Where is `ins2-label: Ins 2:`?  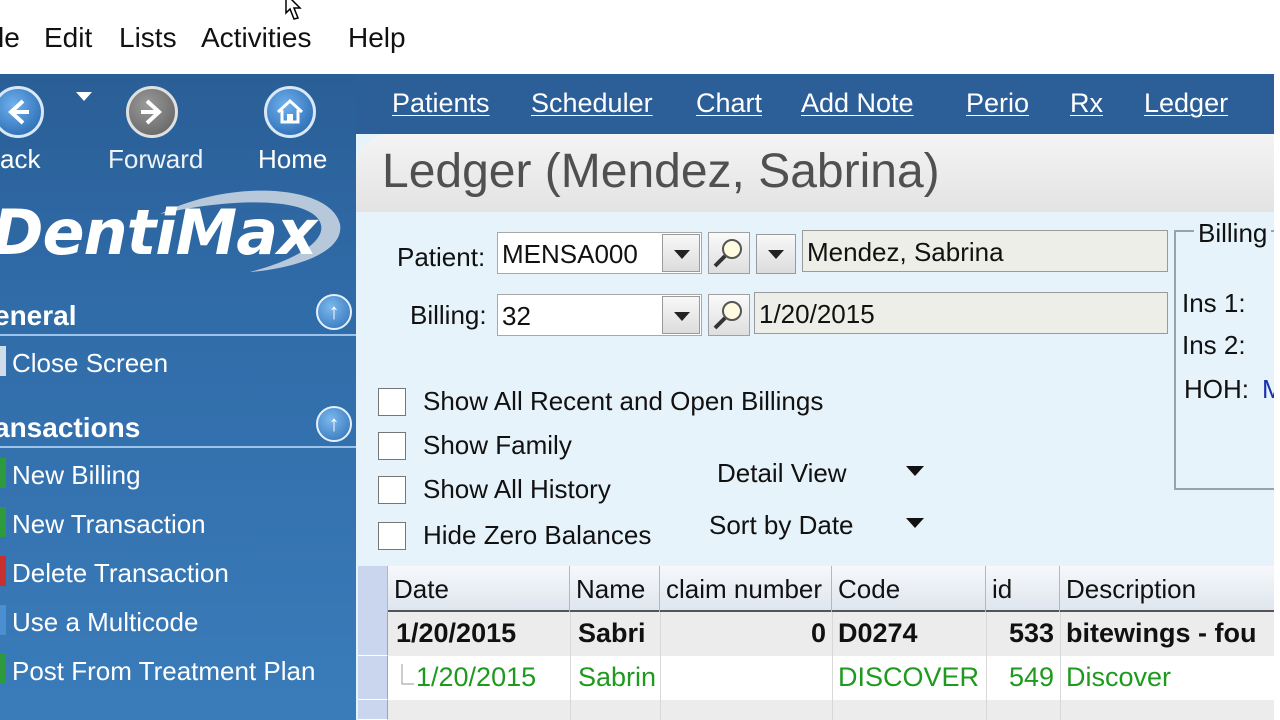 ins2-label: Ins 2: is located at coordinates (1214, 345).